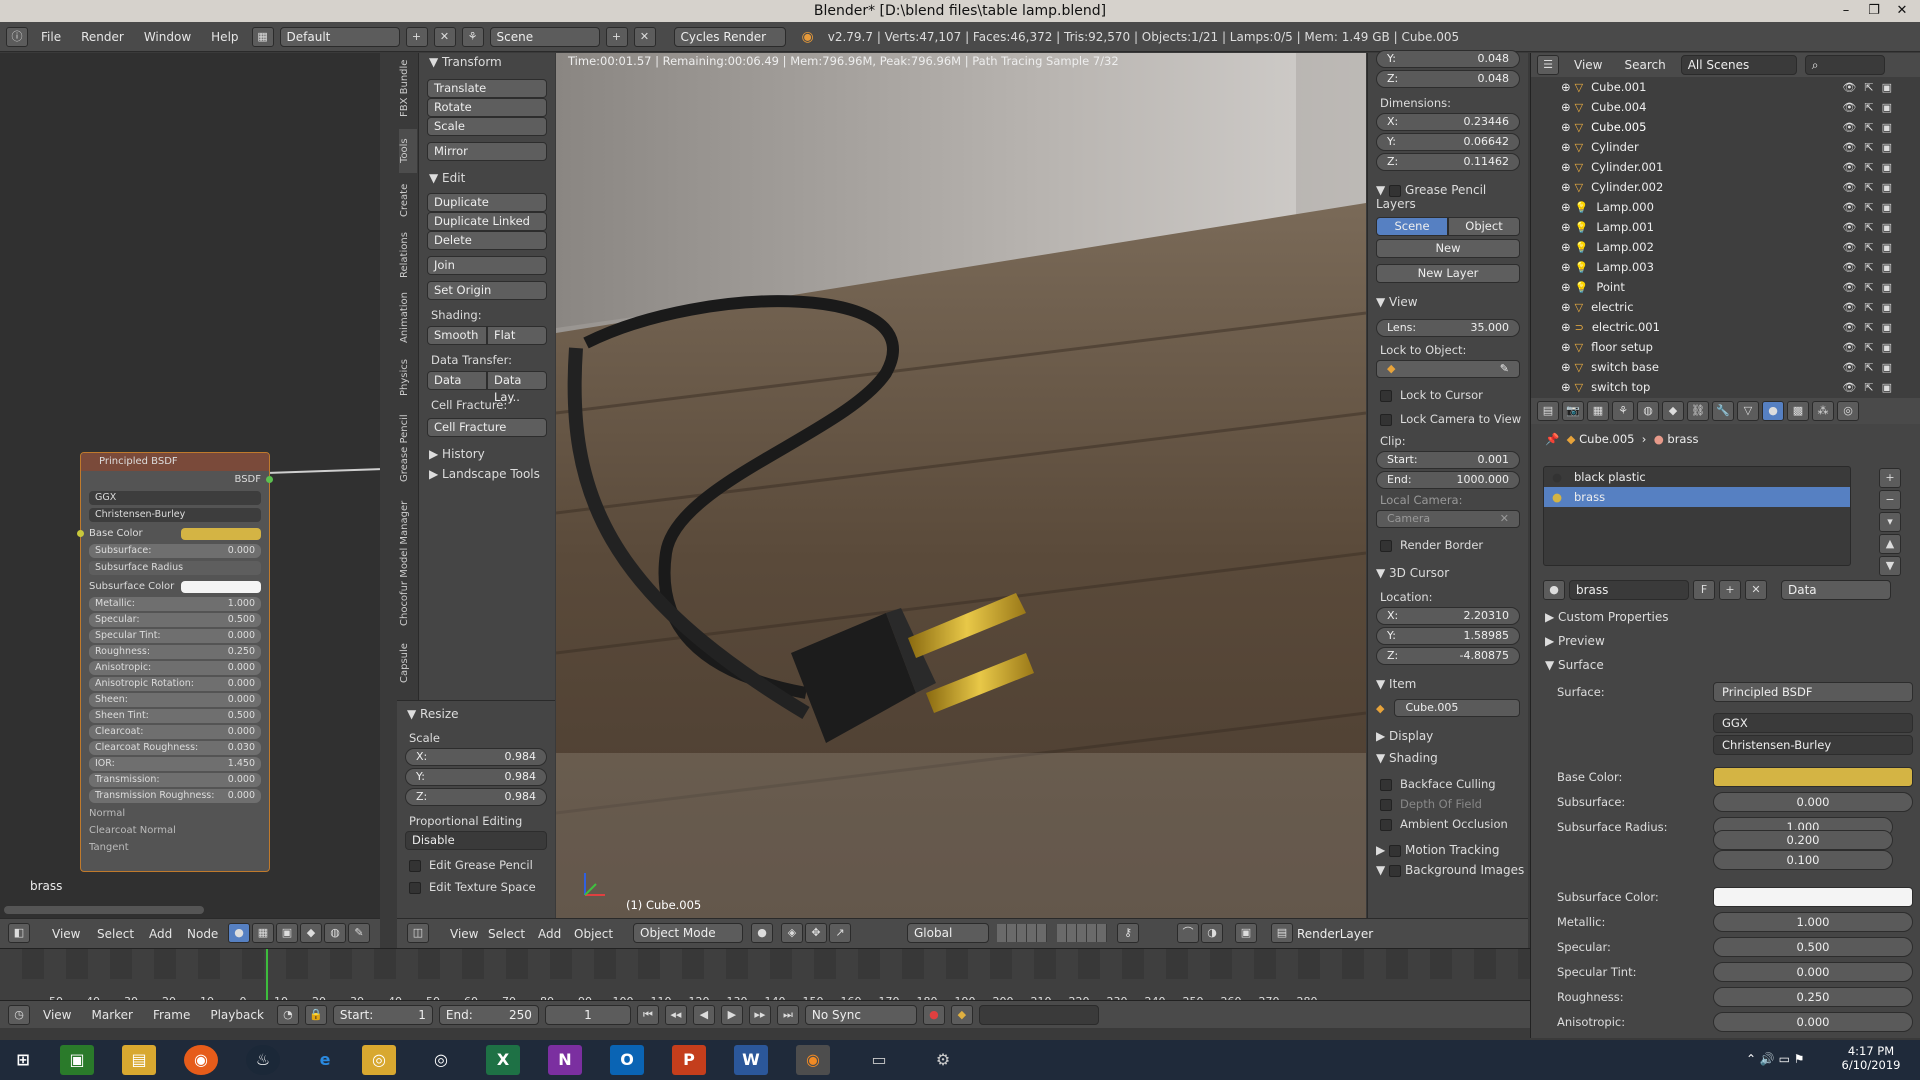 This screenshot has width=1920, height=1080. Describe the element at coordinates (1756, 590) in the screenshot. I see `unlink-material-icon: ✕` at that location.